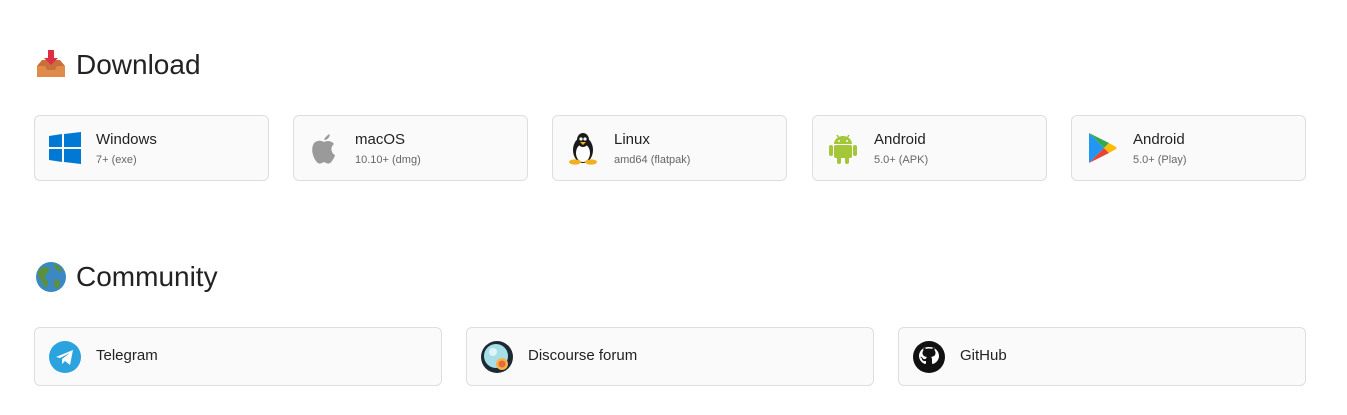  I want to click on discourse-icon, so click(497, 357).